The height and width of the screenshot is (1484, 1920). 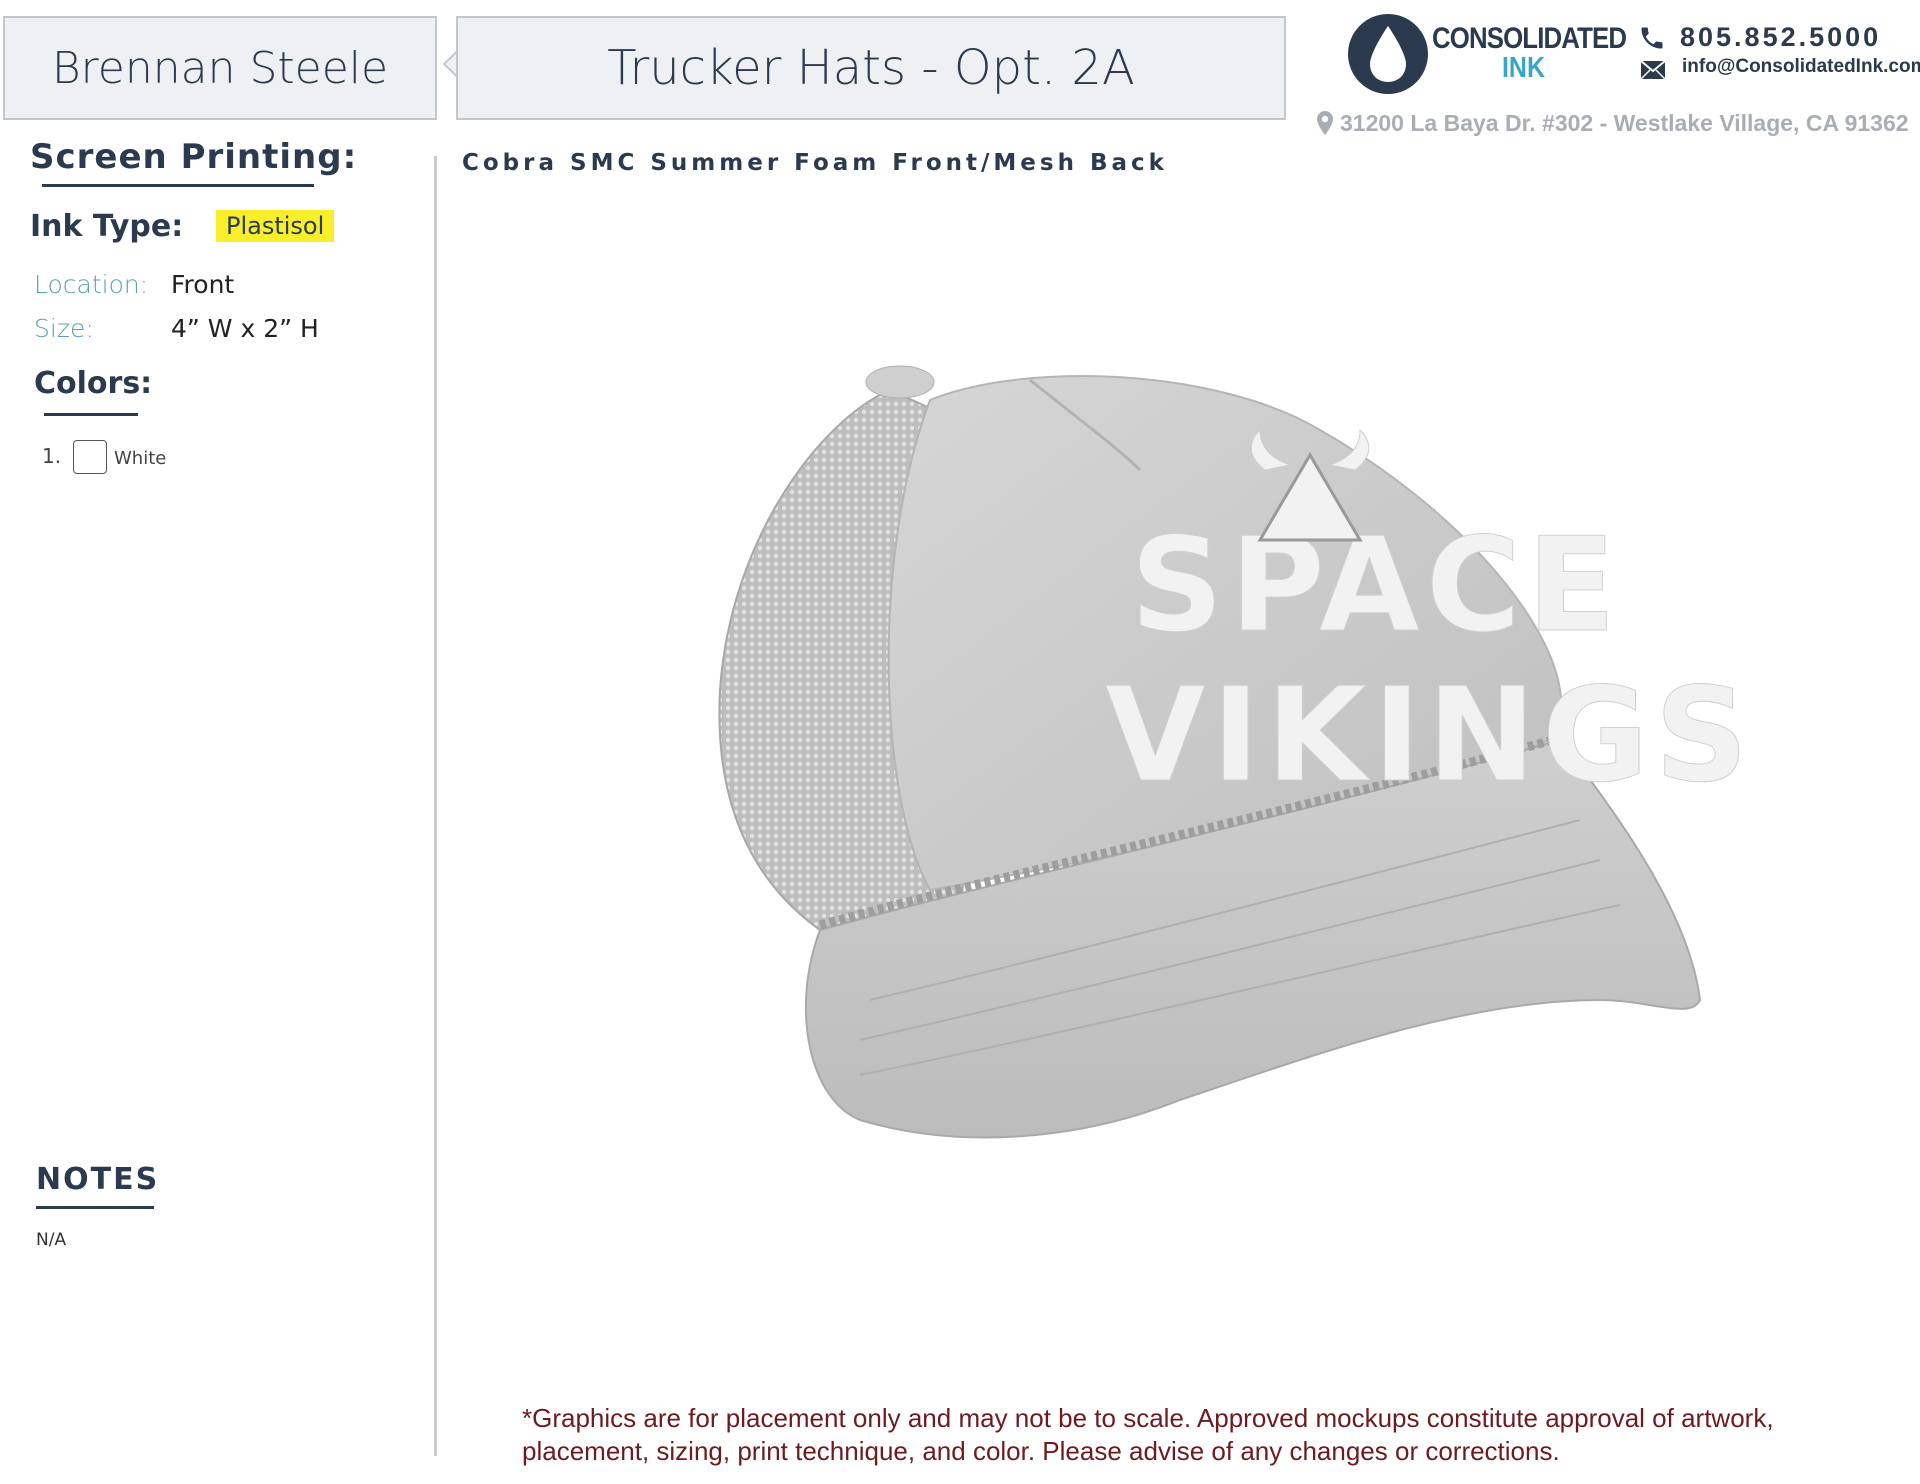 I want to click on design-text-line2: VIKINGS, so click(x=1429, y=735).